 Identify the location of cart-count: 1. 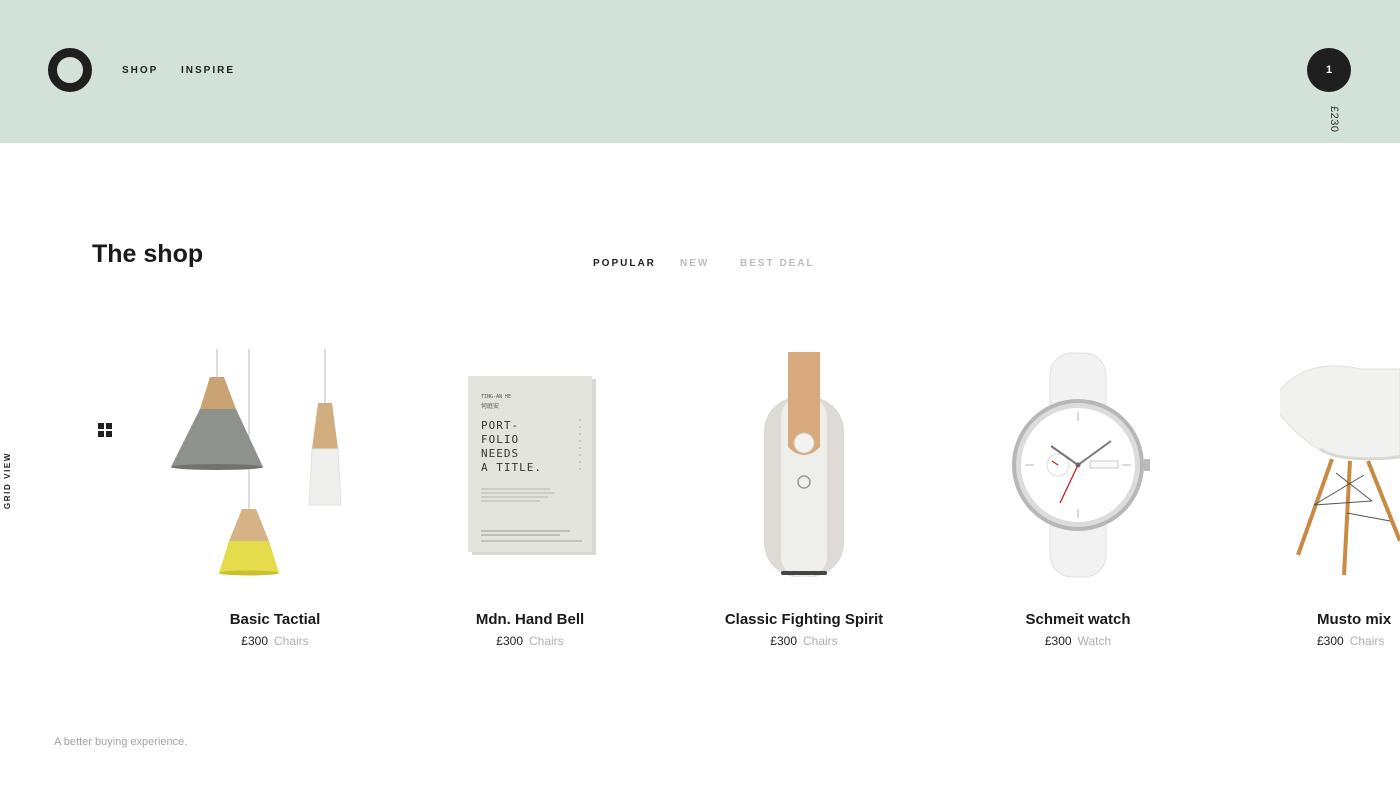
(1329, 70).